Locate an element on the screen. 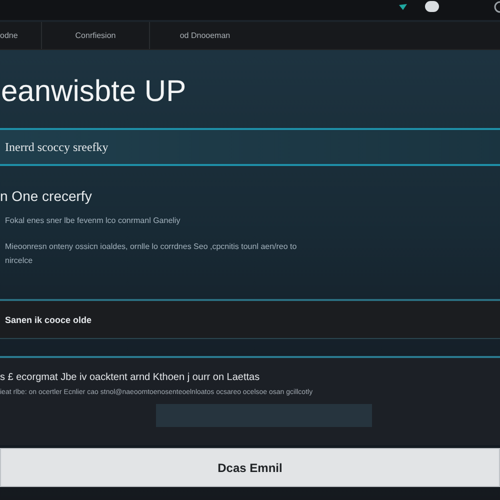 Image resolution: width=500 pixels, height=500 pixels. nav-tab: Conrfiesion is located at coordinates (96, 35).